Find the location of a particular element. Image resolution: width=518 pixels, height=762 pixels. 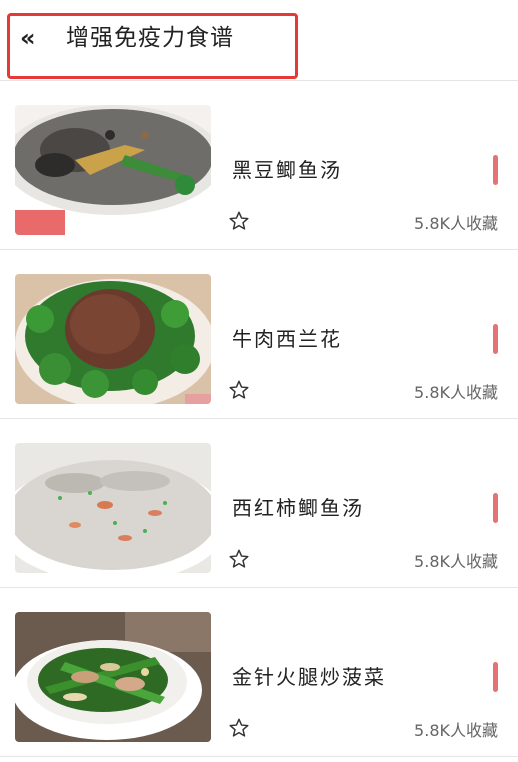

back-icon: « is located at coordinates (32, 38).